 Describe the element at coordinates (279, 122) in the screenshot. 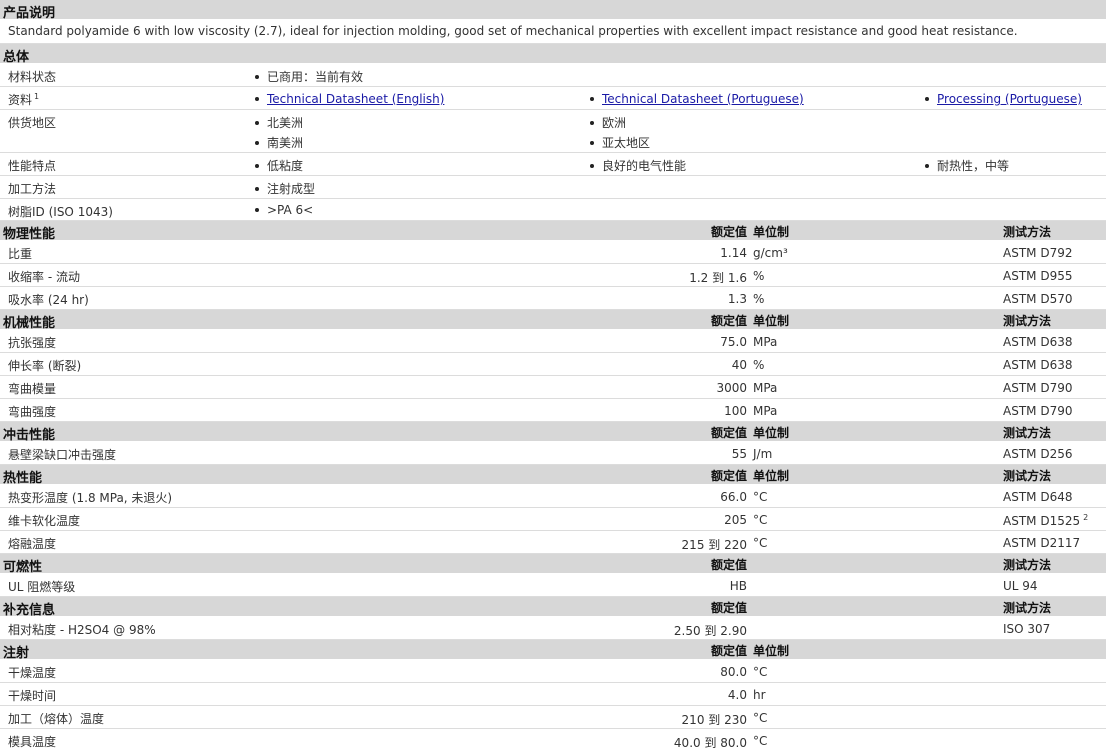

I see `region-item: 北美洲` at that location.